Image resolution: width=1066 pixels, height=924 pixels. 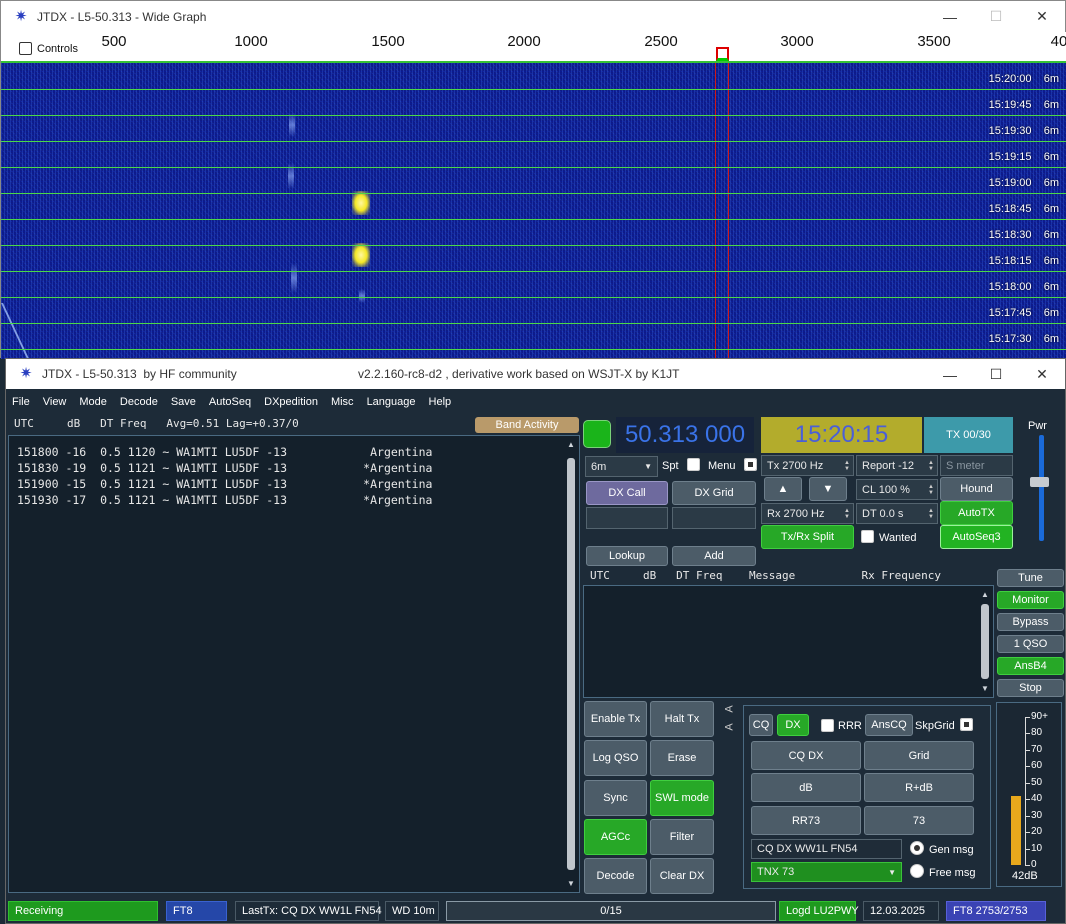 What do you see at coordinates (533, 193) in the screenshot?
I see `waterfall-gridline` at bounding box center [533, 193].